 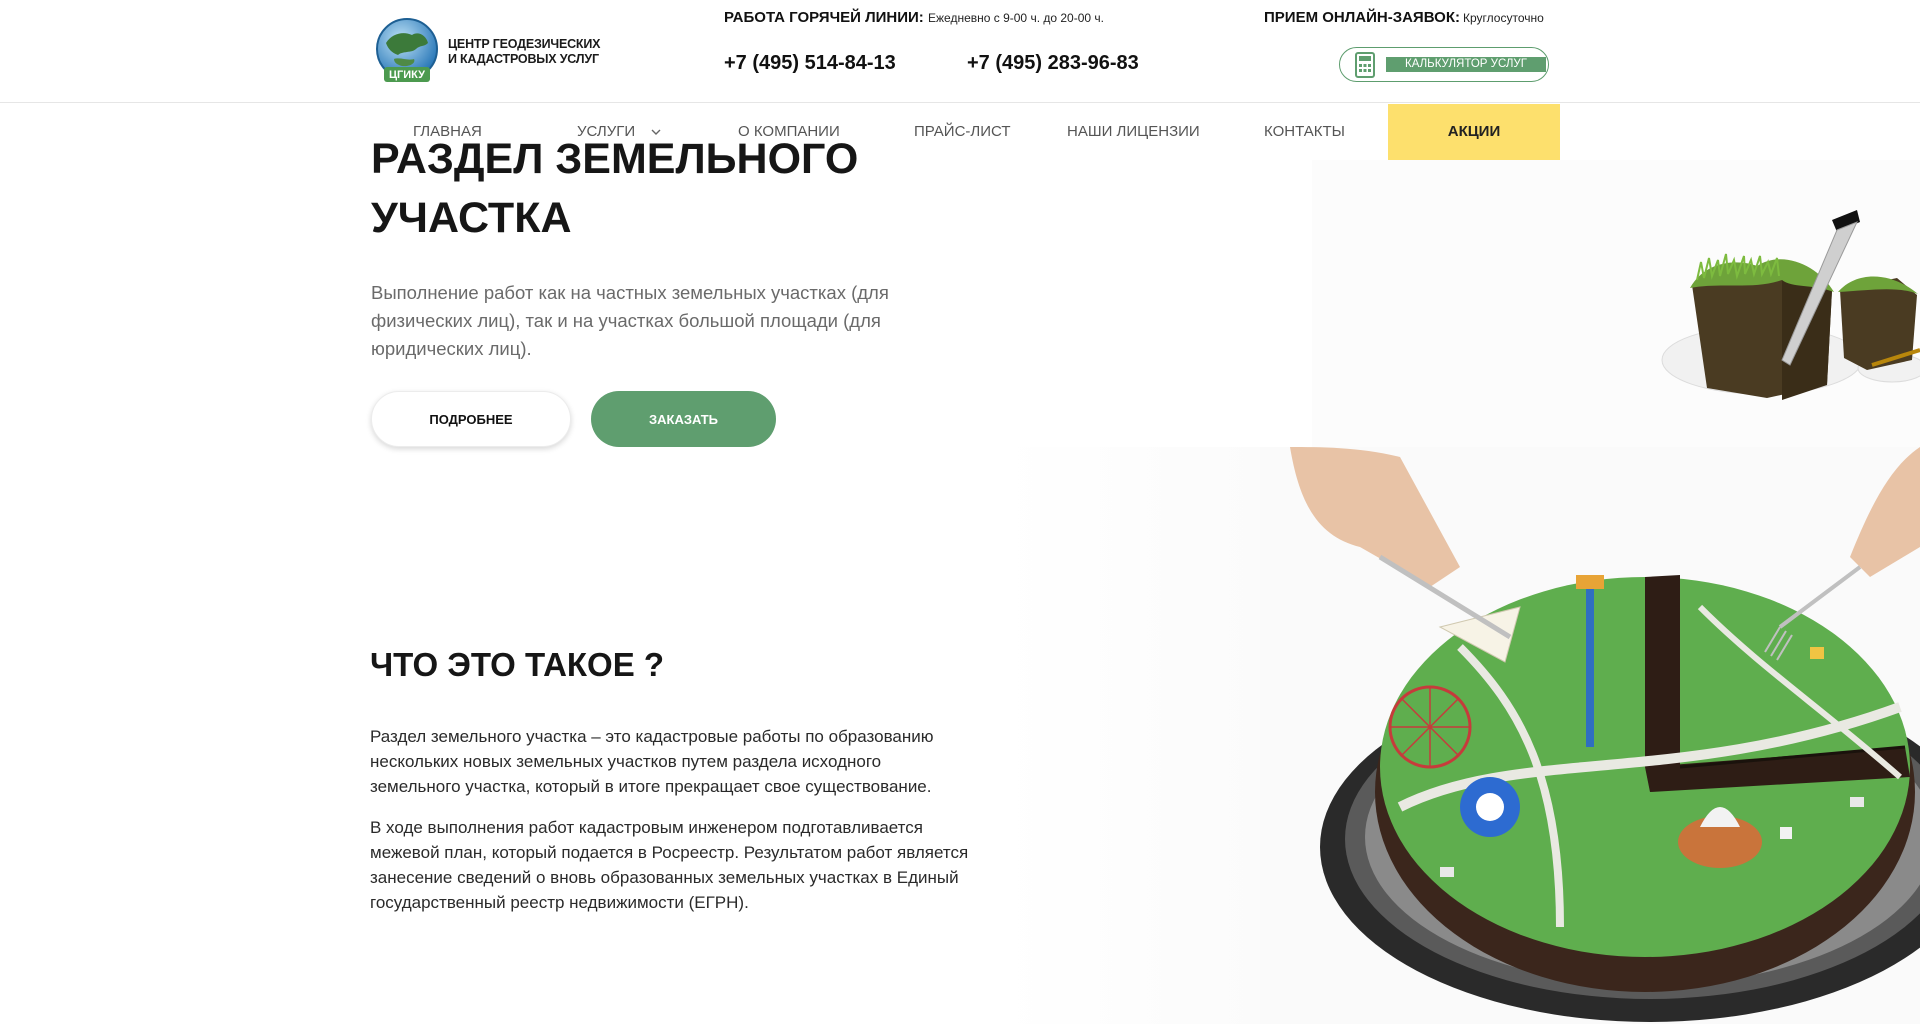 I want to click on calculator-button: КАЛЬКУЛЯТОР УСЛУГ, so click(x=1444, y=64).